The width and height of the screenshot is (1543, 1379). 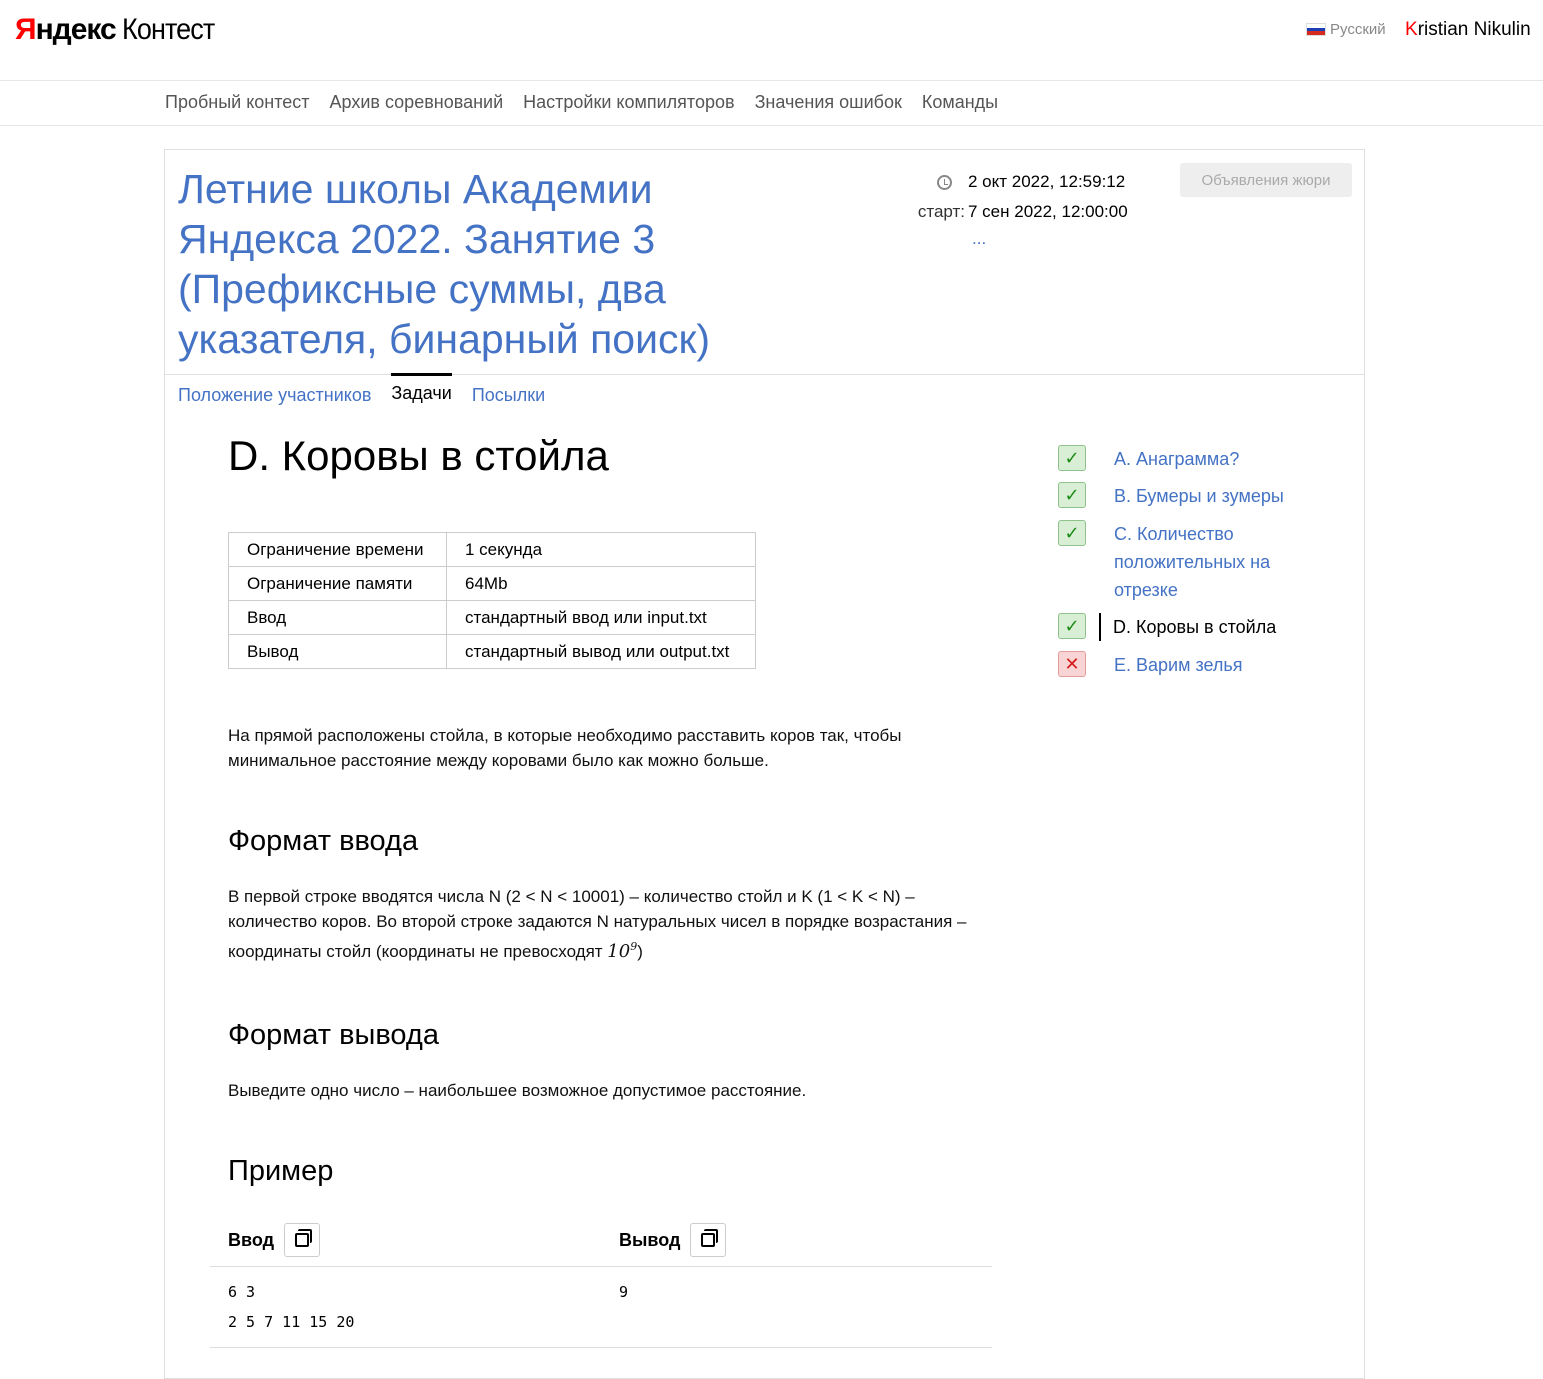 What do you see at coordinates (492, 617) in the screenshot?
I see `table-row: Ввод стандартный ввод или input.txt` at bounding box center [492, 617].